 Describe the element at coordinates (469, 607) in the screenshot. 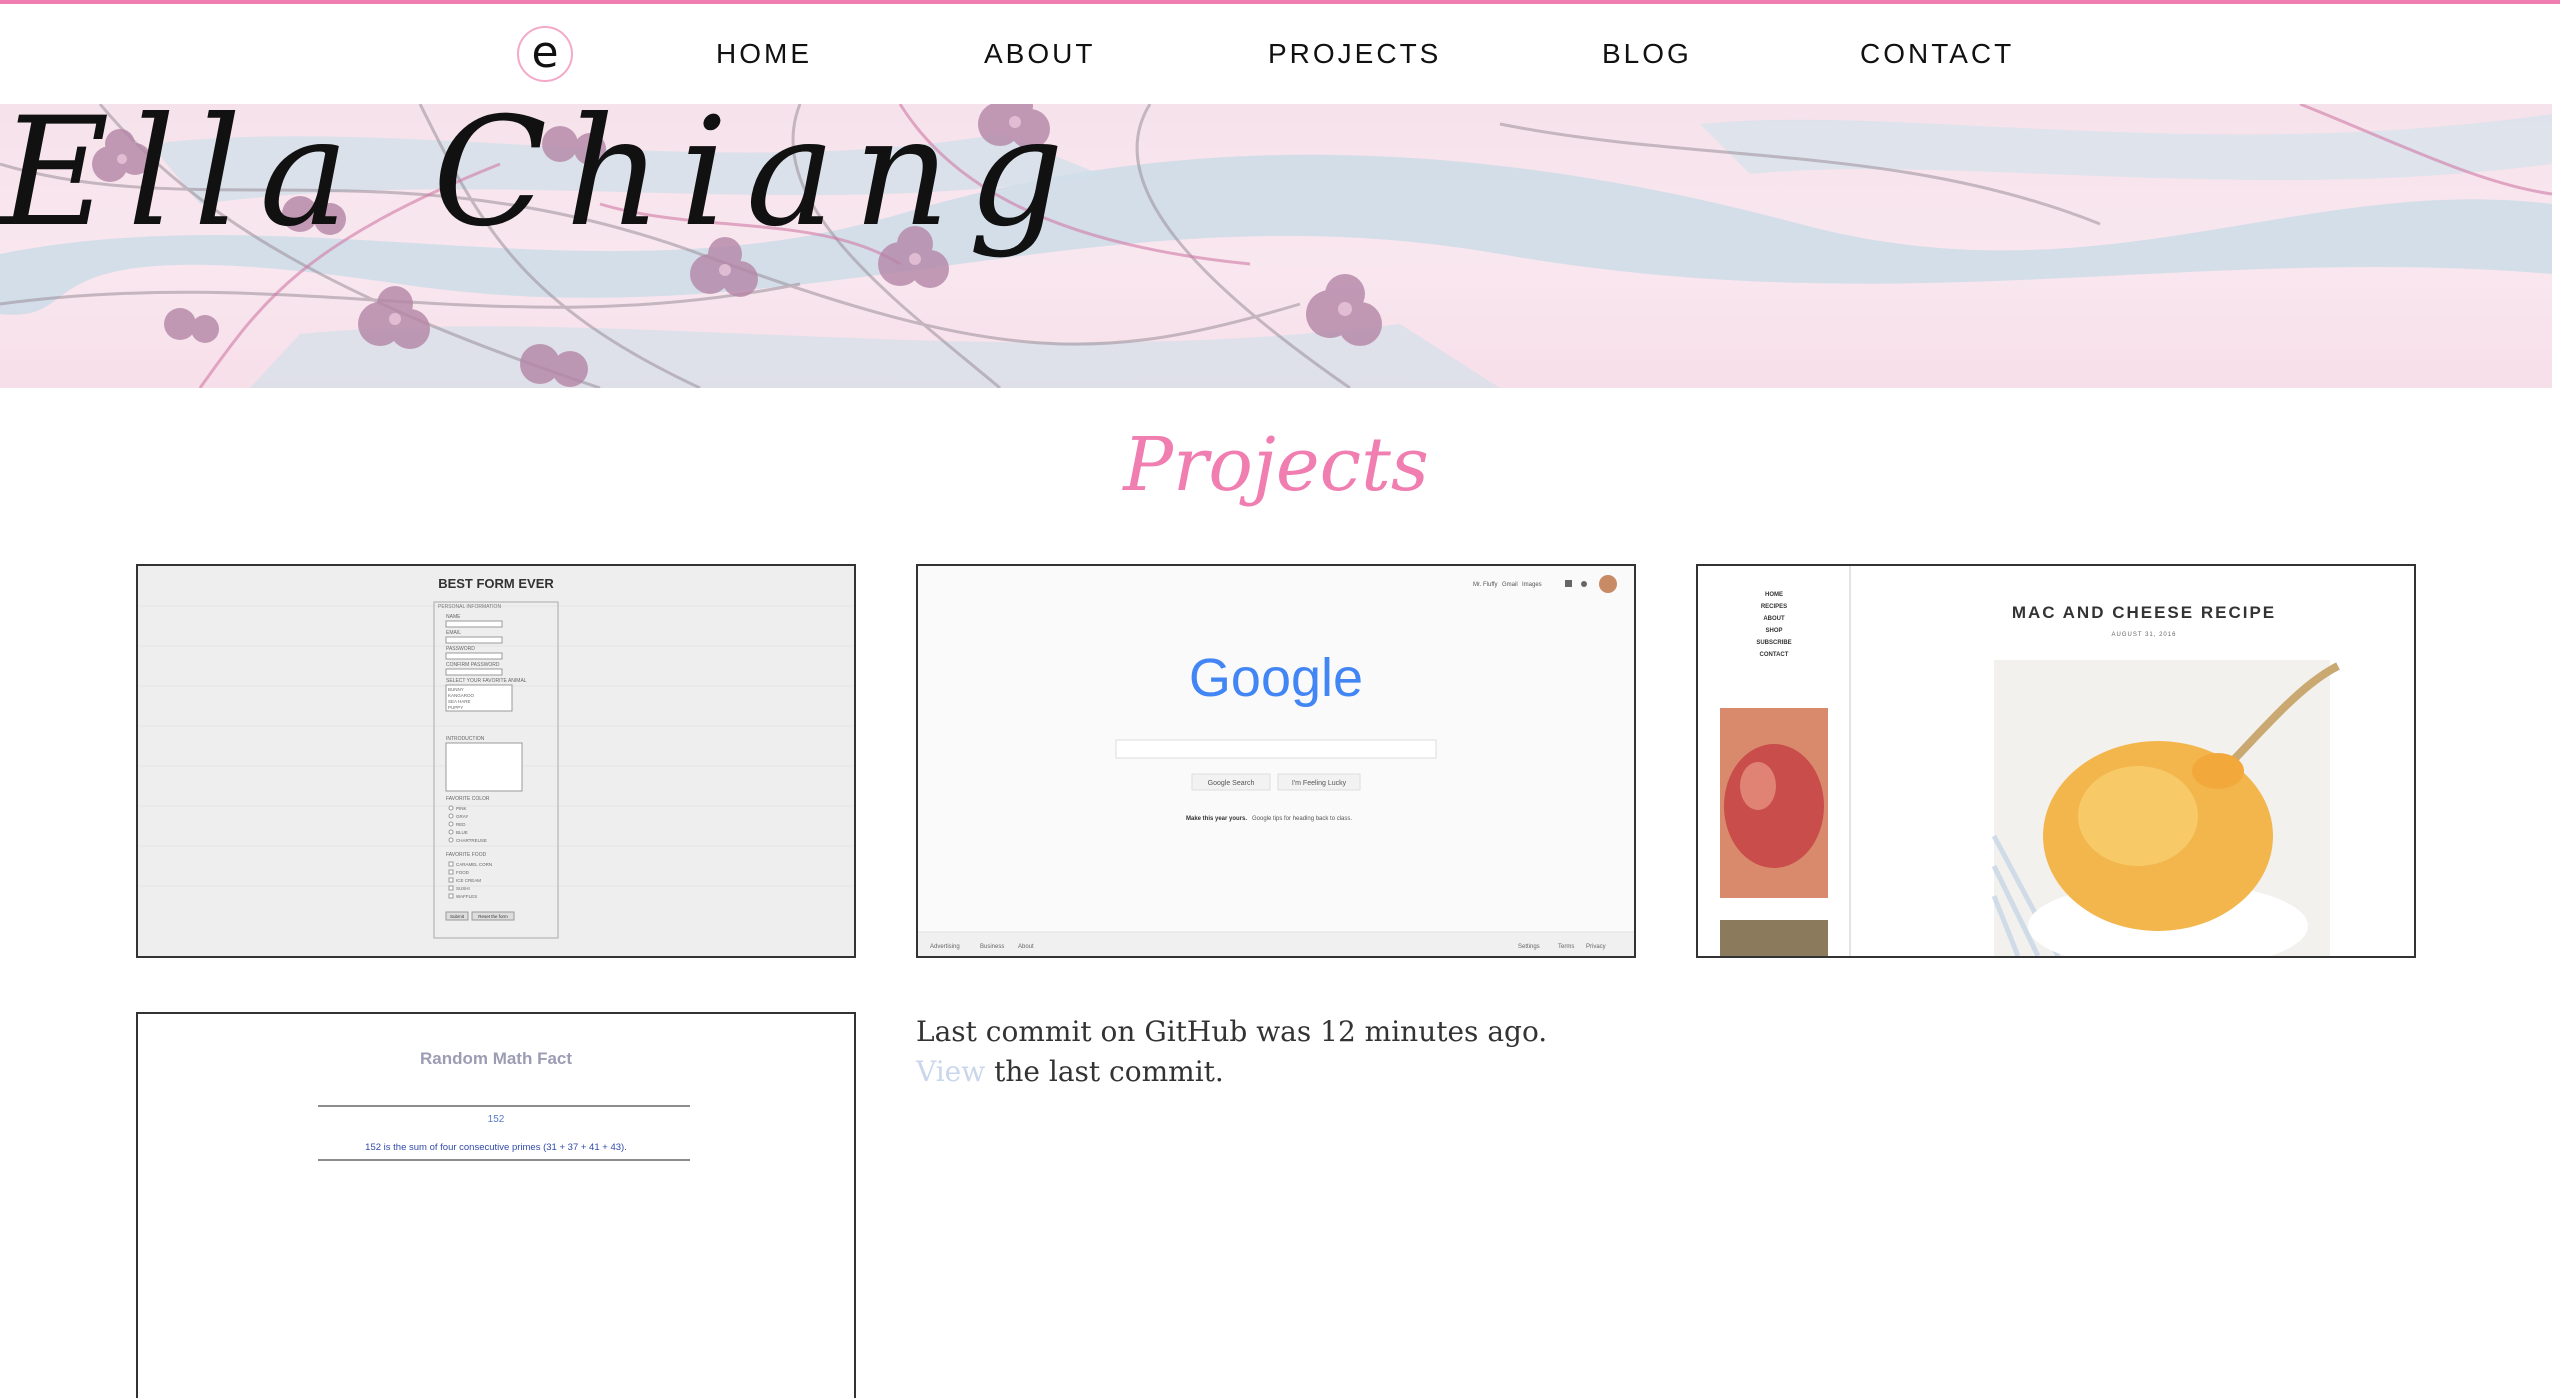

I see `svg-text: PERSONAL INFORMATION` at that location.